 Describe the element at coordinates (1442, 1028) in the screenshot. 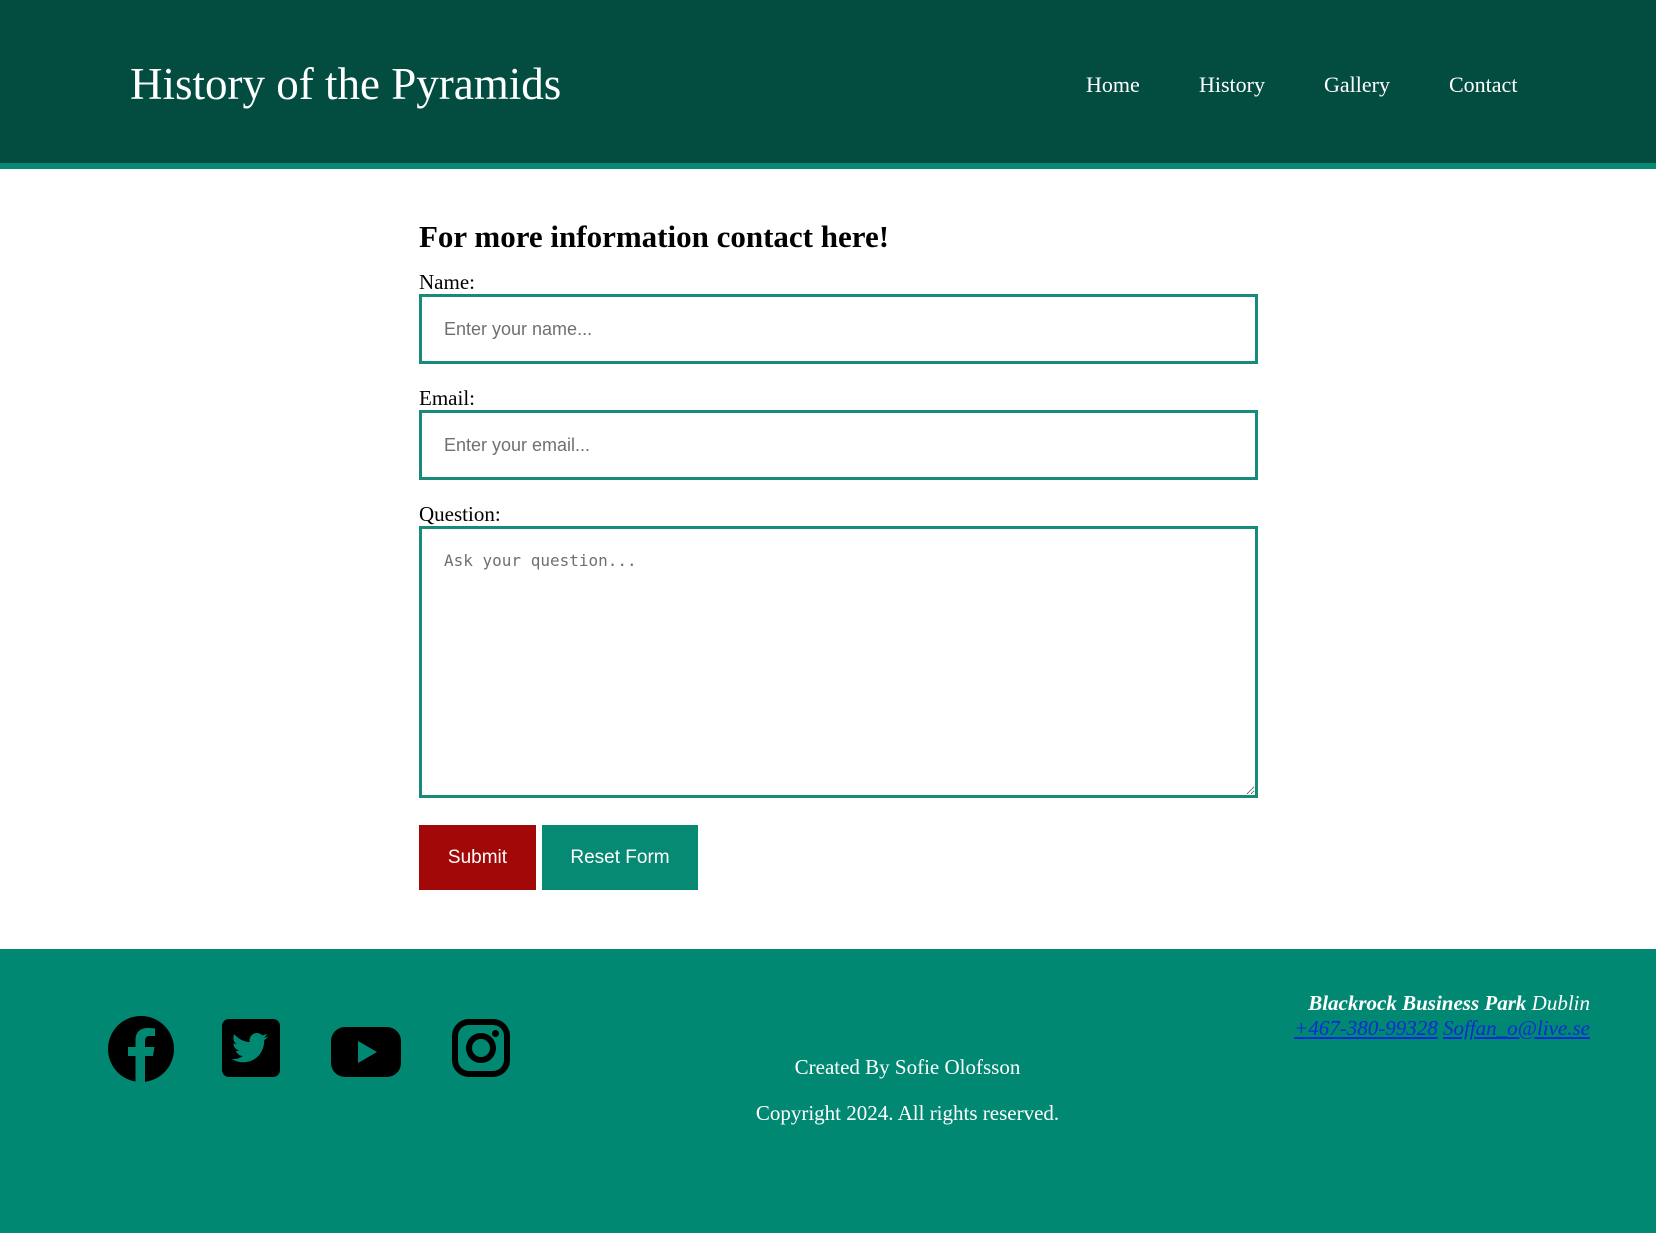

I see `contact-links: +467-380-99328 Soffan_o@live.se` at that location.